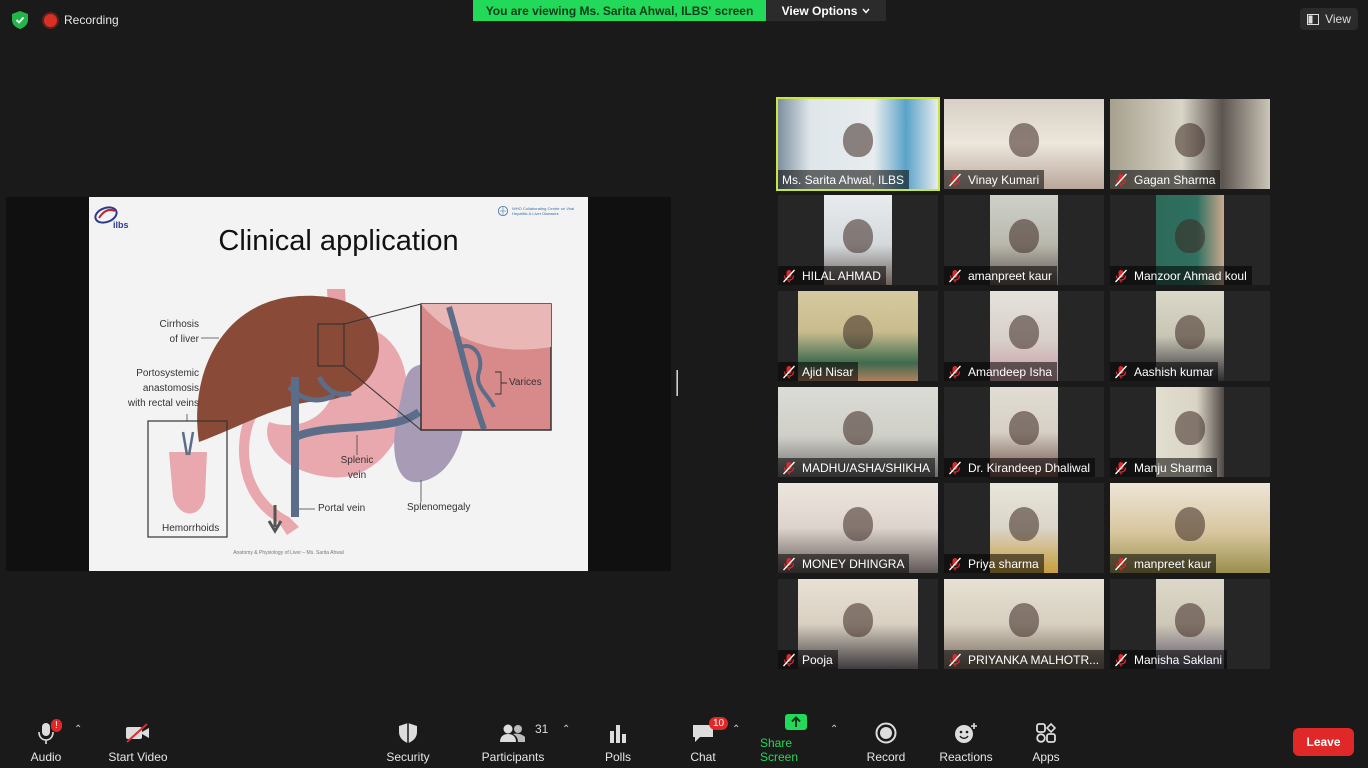  I want to click on participant-tile: manpreet kaur, so click(1190, 528).